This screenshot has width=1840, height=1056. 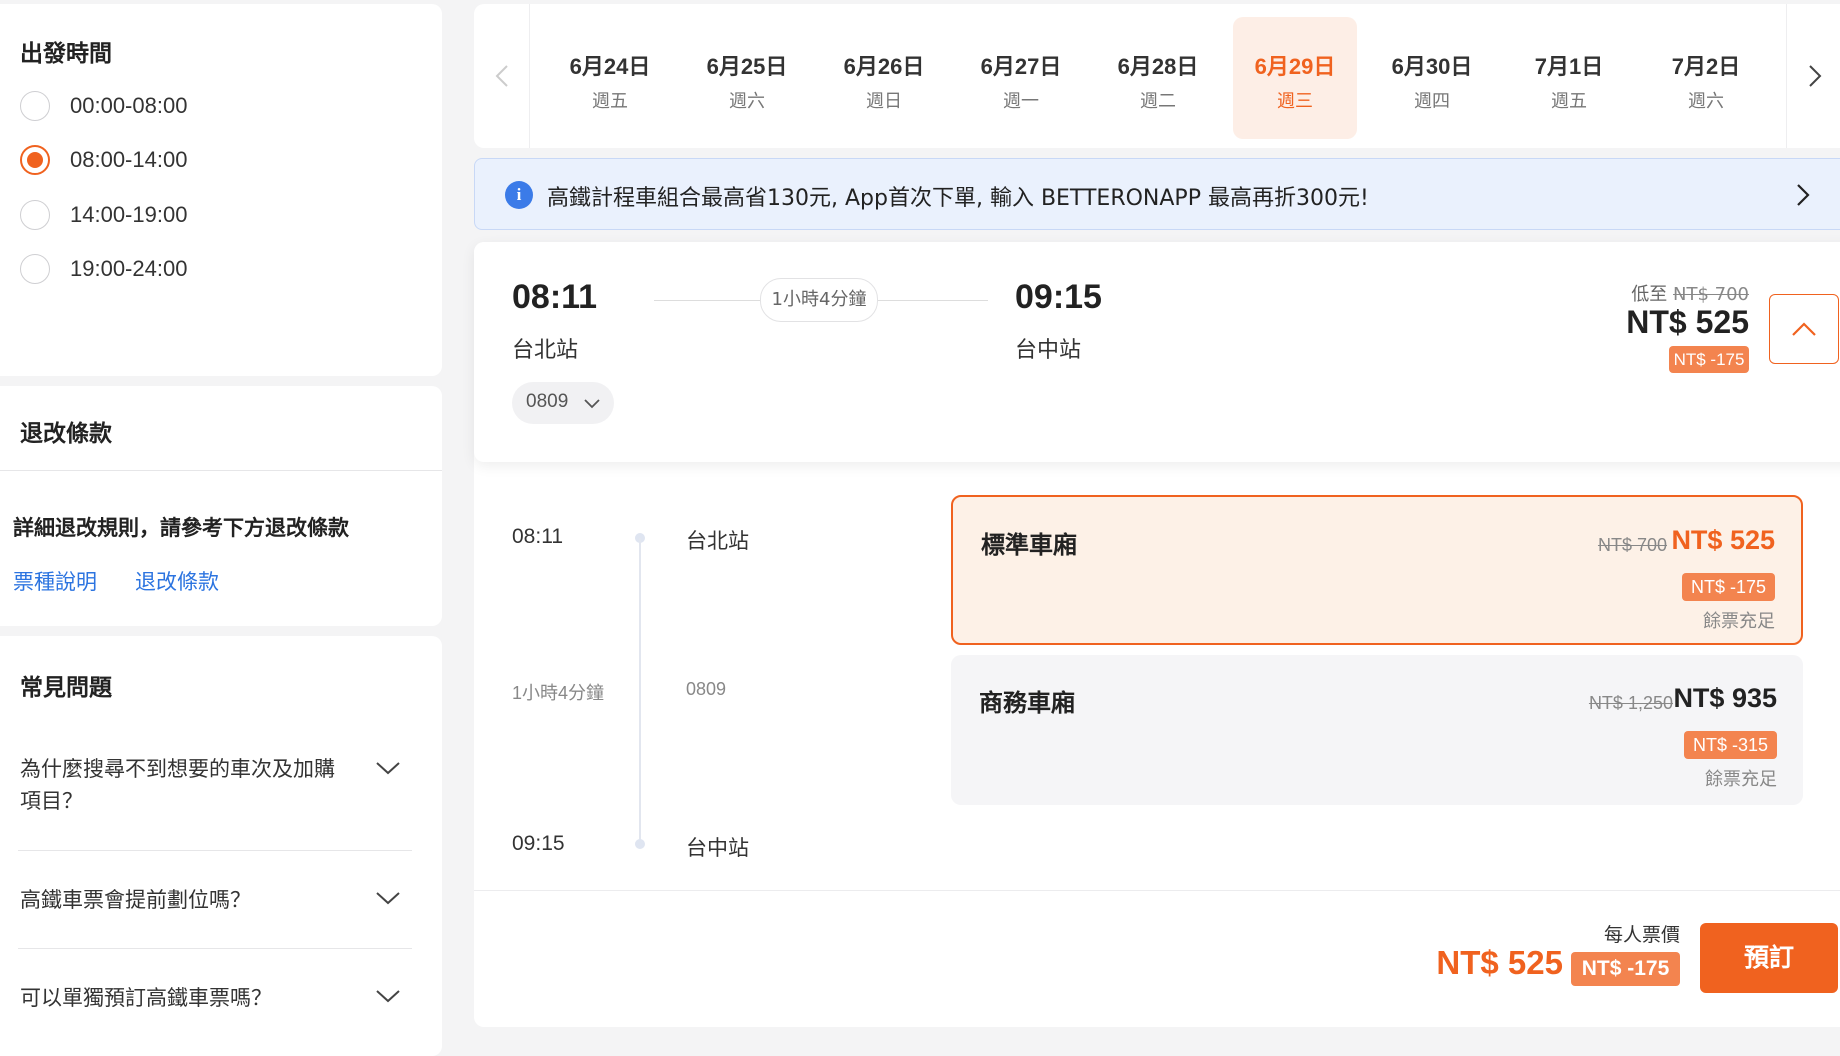 I want to click on date-option: 6月26日週日, so click(x=884, y=78).